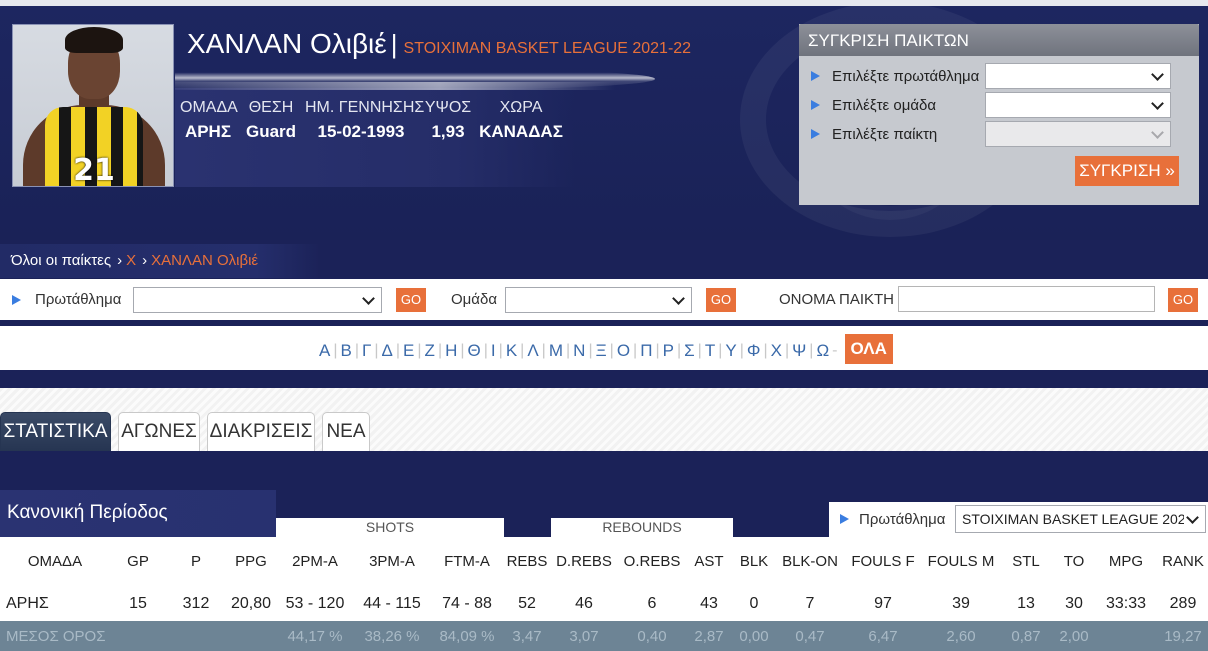  Describe the element at coordinates (451, 351) in the screenshot. I see `letter-link: Η` at that location.